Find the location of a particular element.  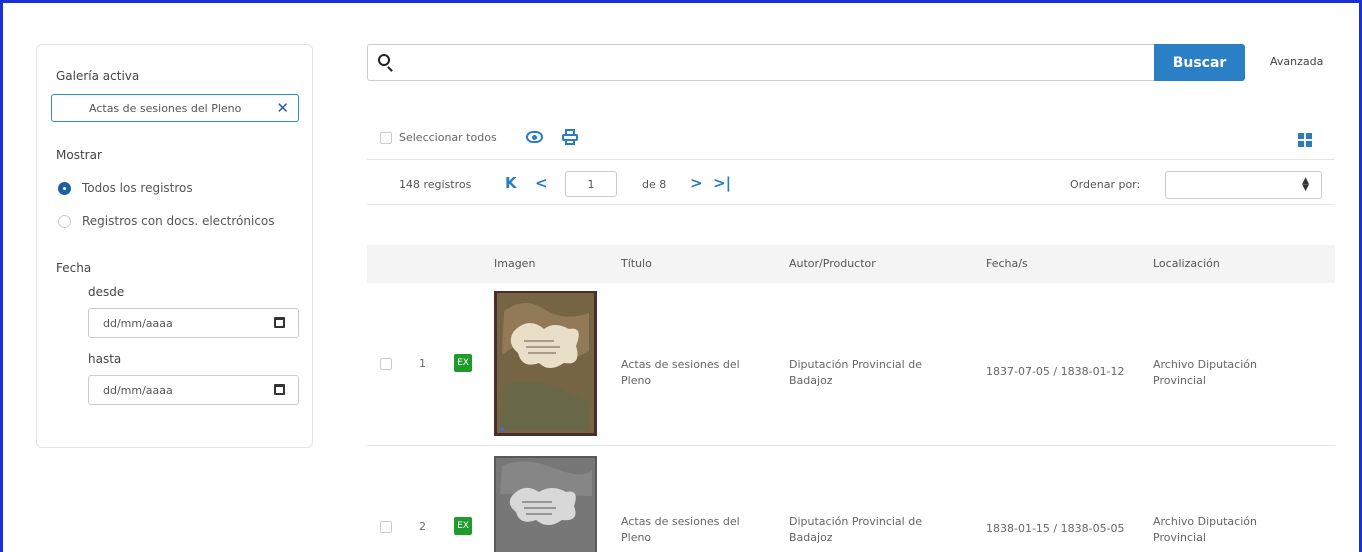

eye-icon is located at coordinates (534, 137).